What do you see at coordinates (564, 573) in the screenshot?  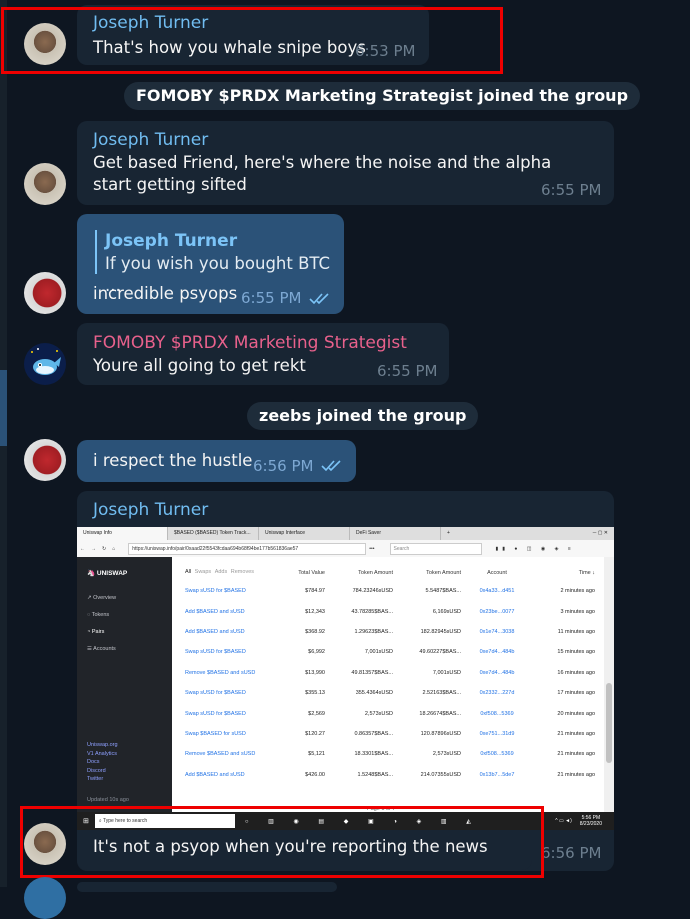 I see `column-header: Time ↓` at bounding box center [564, 573].